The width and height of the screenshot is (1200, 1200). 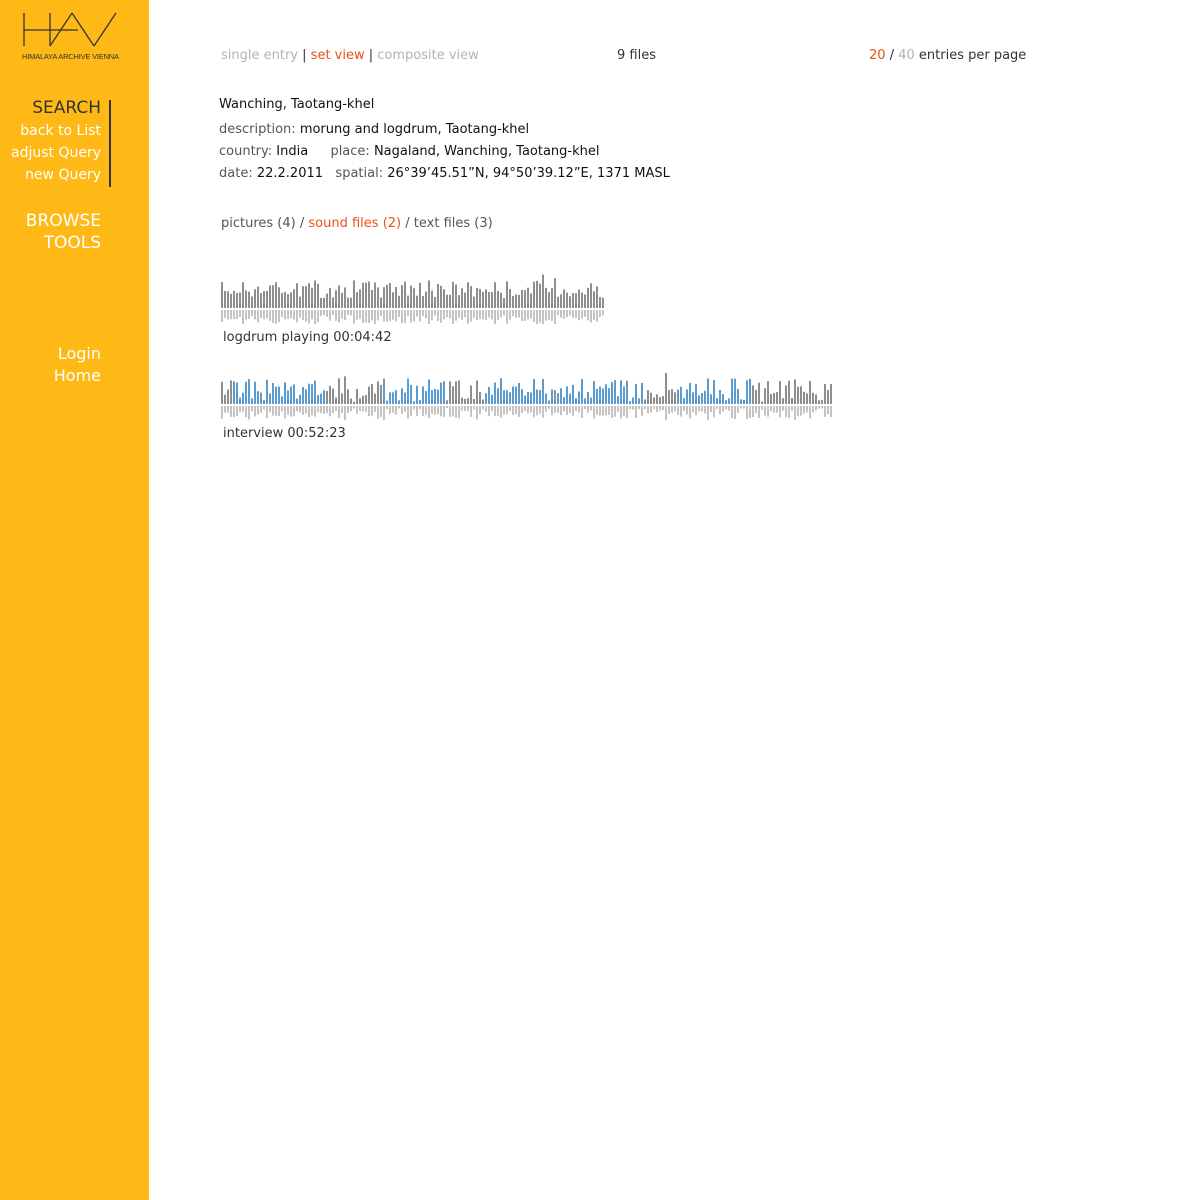 What do you see at coordinates (56, 131) in the screenshot?
I see `back-to-list-link: back to List` at bounding box center [56, 131].